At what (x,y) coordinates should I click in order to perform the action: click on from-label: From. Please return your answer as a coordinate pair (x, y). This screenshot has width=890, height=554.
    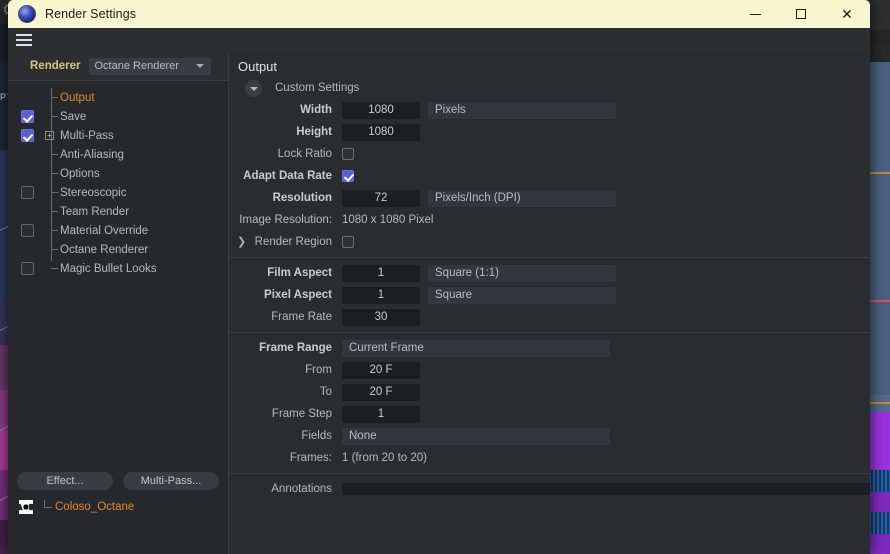
    Looking at the image, I should click on (318, 370).